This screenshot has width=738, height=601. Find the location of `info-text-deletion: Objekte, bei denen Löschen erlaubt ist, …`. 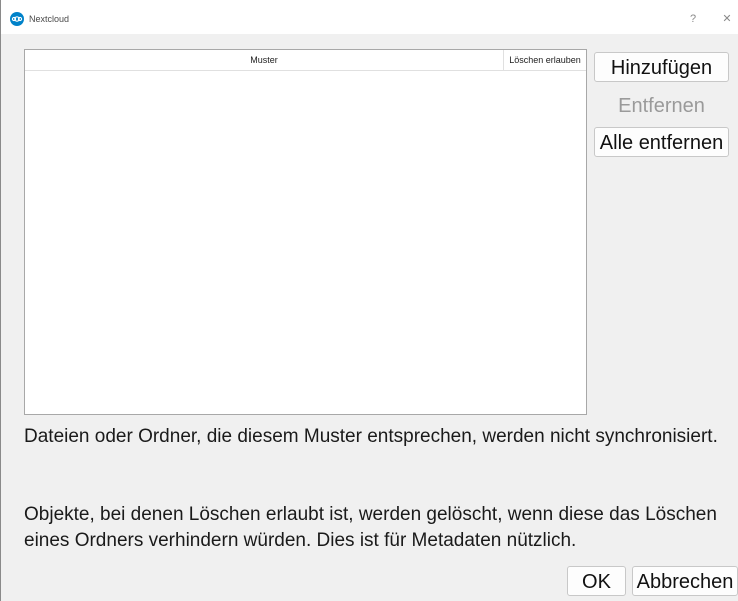

info-text-deletion: Objekte, bei denen Löschen erlaubt ist, … is located at coordinates (370, 527).